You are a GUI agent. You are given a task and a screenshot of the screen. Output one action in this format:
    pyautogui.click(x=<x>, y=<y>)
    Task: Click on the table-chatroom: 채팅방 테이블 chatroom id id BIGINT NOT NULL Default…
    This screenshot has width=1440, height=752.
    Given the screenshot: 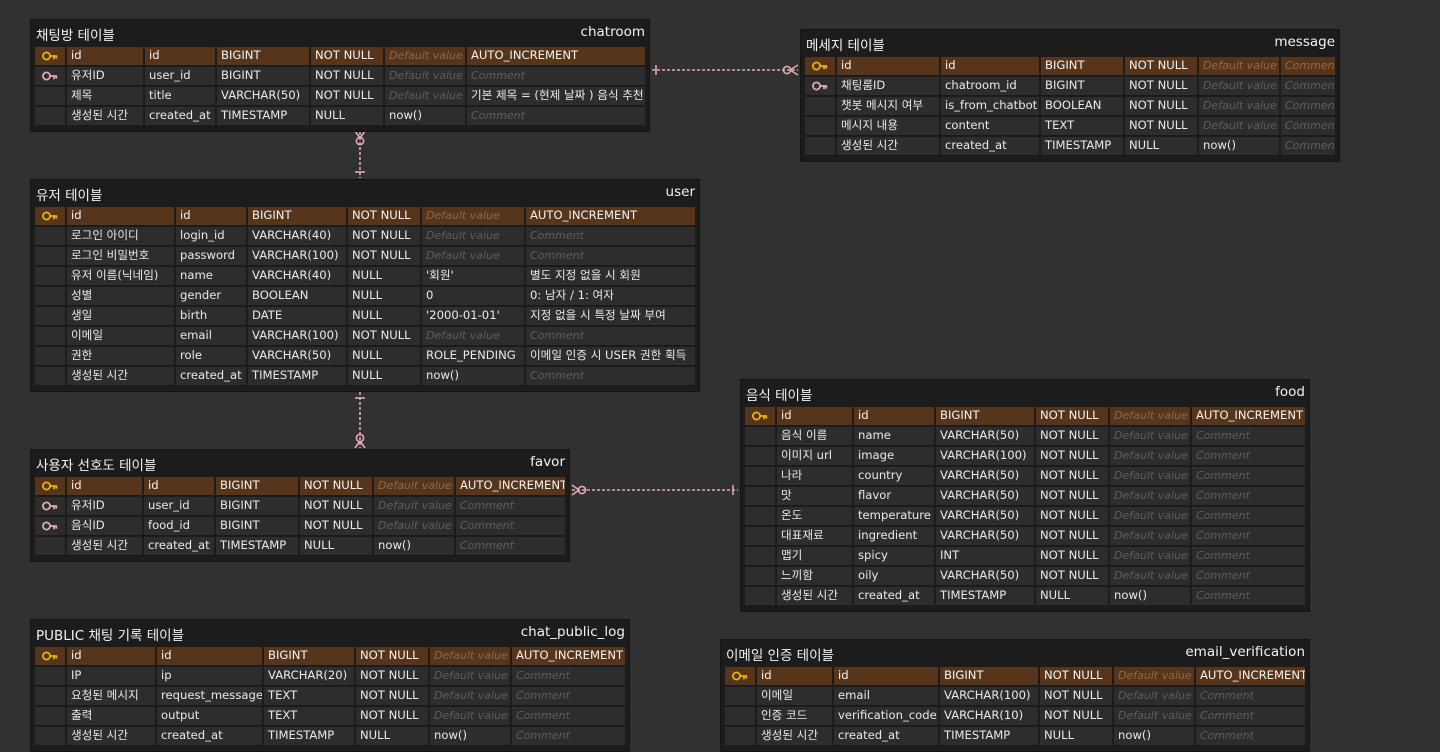 What is the action you would take?
    pyautogui.click(x=340, y=75)
    